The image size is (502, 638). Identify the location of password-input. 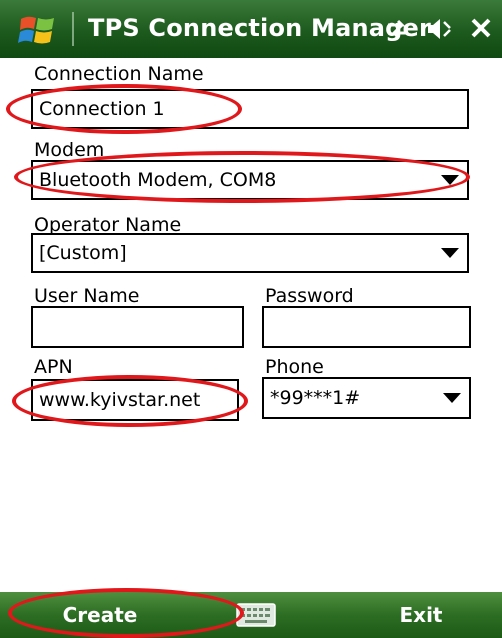
(366, 327).